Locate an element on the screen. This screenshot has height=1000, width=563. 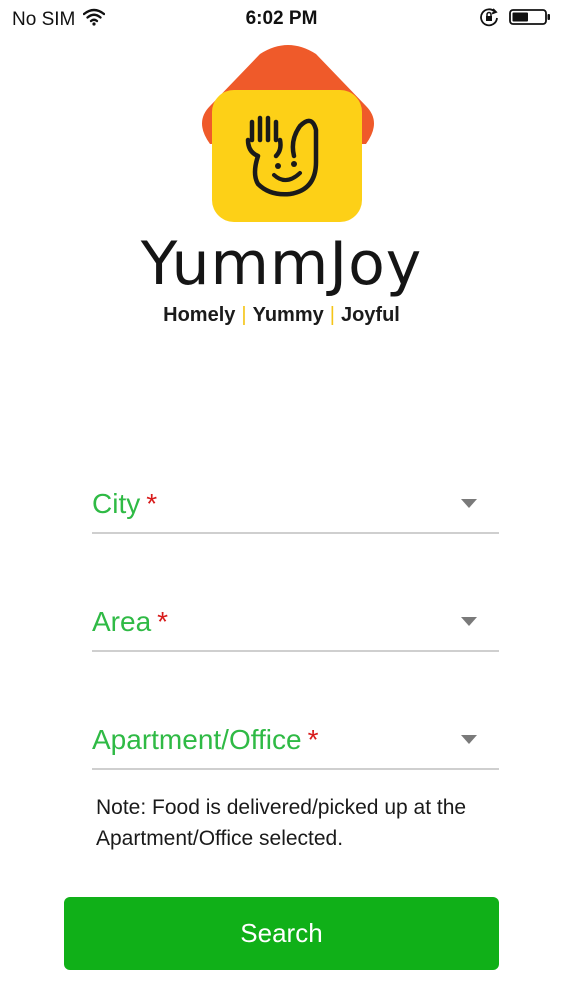
yummjoy-logo is located at coordinates (288, 137).